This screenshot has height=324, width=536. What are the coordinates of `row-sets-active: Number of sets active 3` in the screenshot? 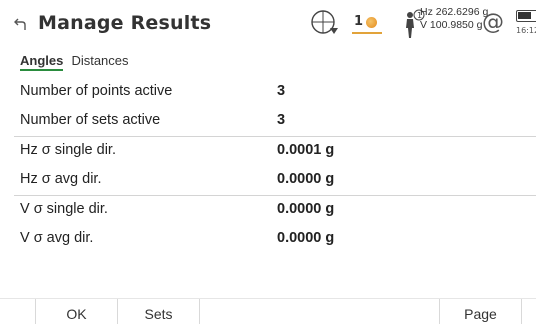 It's located at (268, 121).